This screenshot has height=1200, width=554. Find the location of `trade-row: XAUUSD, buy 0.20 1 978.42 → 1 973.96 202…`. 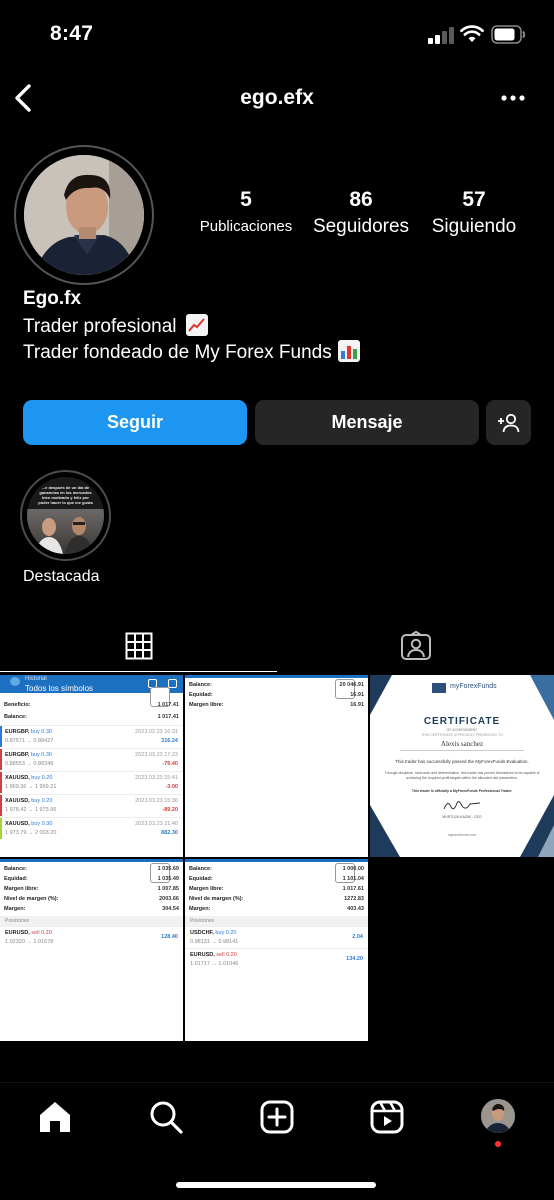

trade-row: XAUUSD, buy 0.20 1 978.42 → 1 973.96 202… is located at coordinates (91, 805).